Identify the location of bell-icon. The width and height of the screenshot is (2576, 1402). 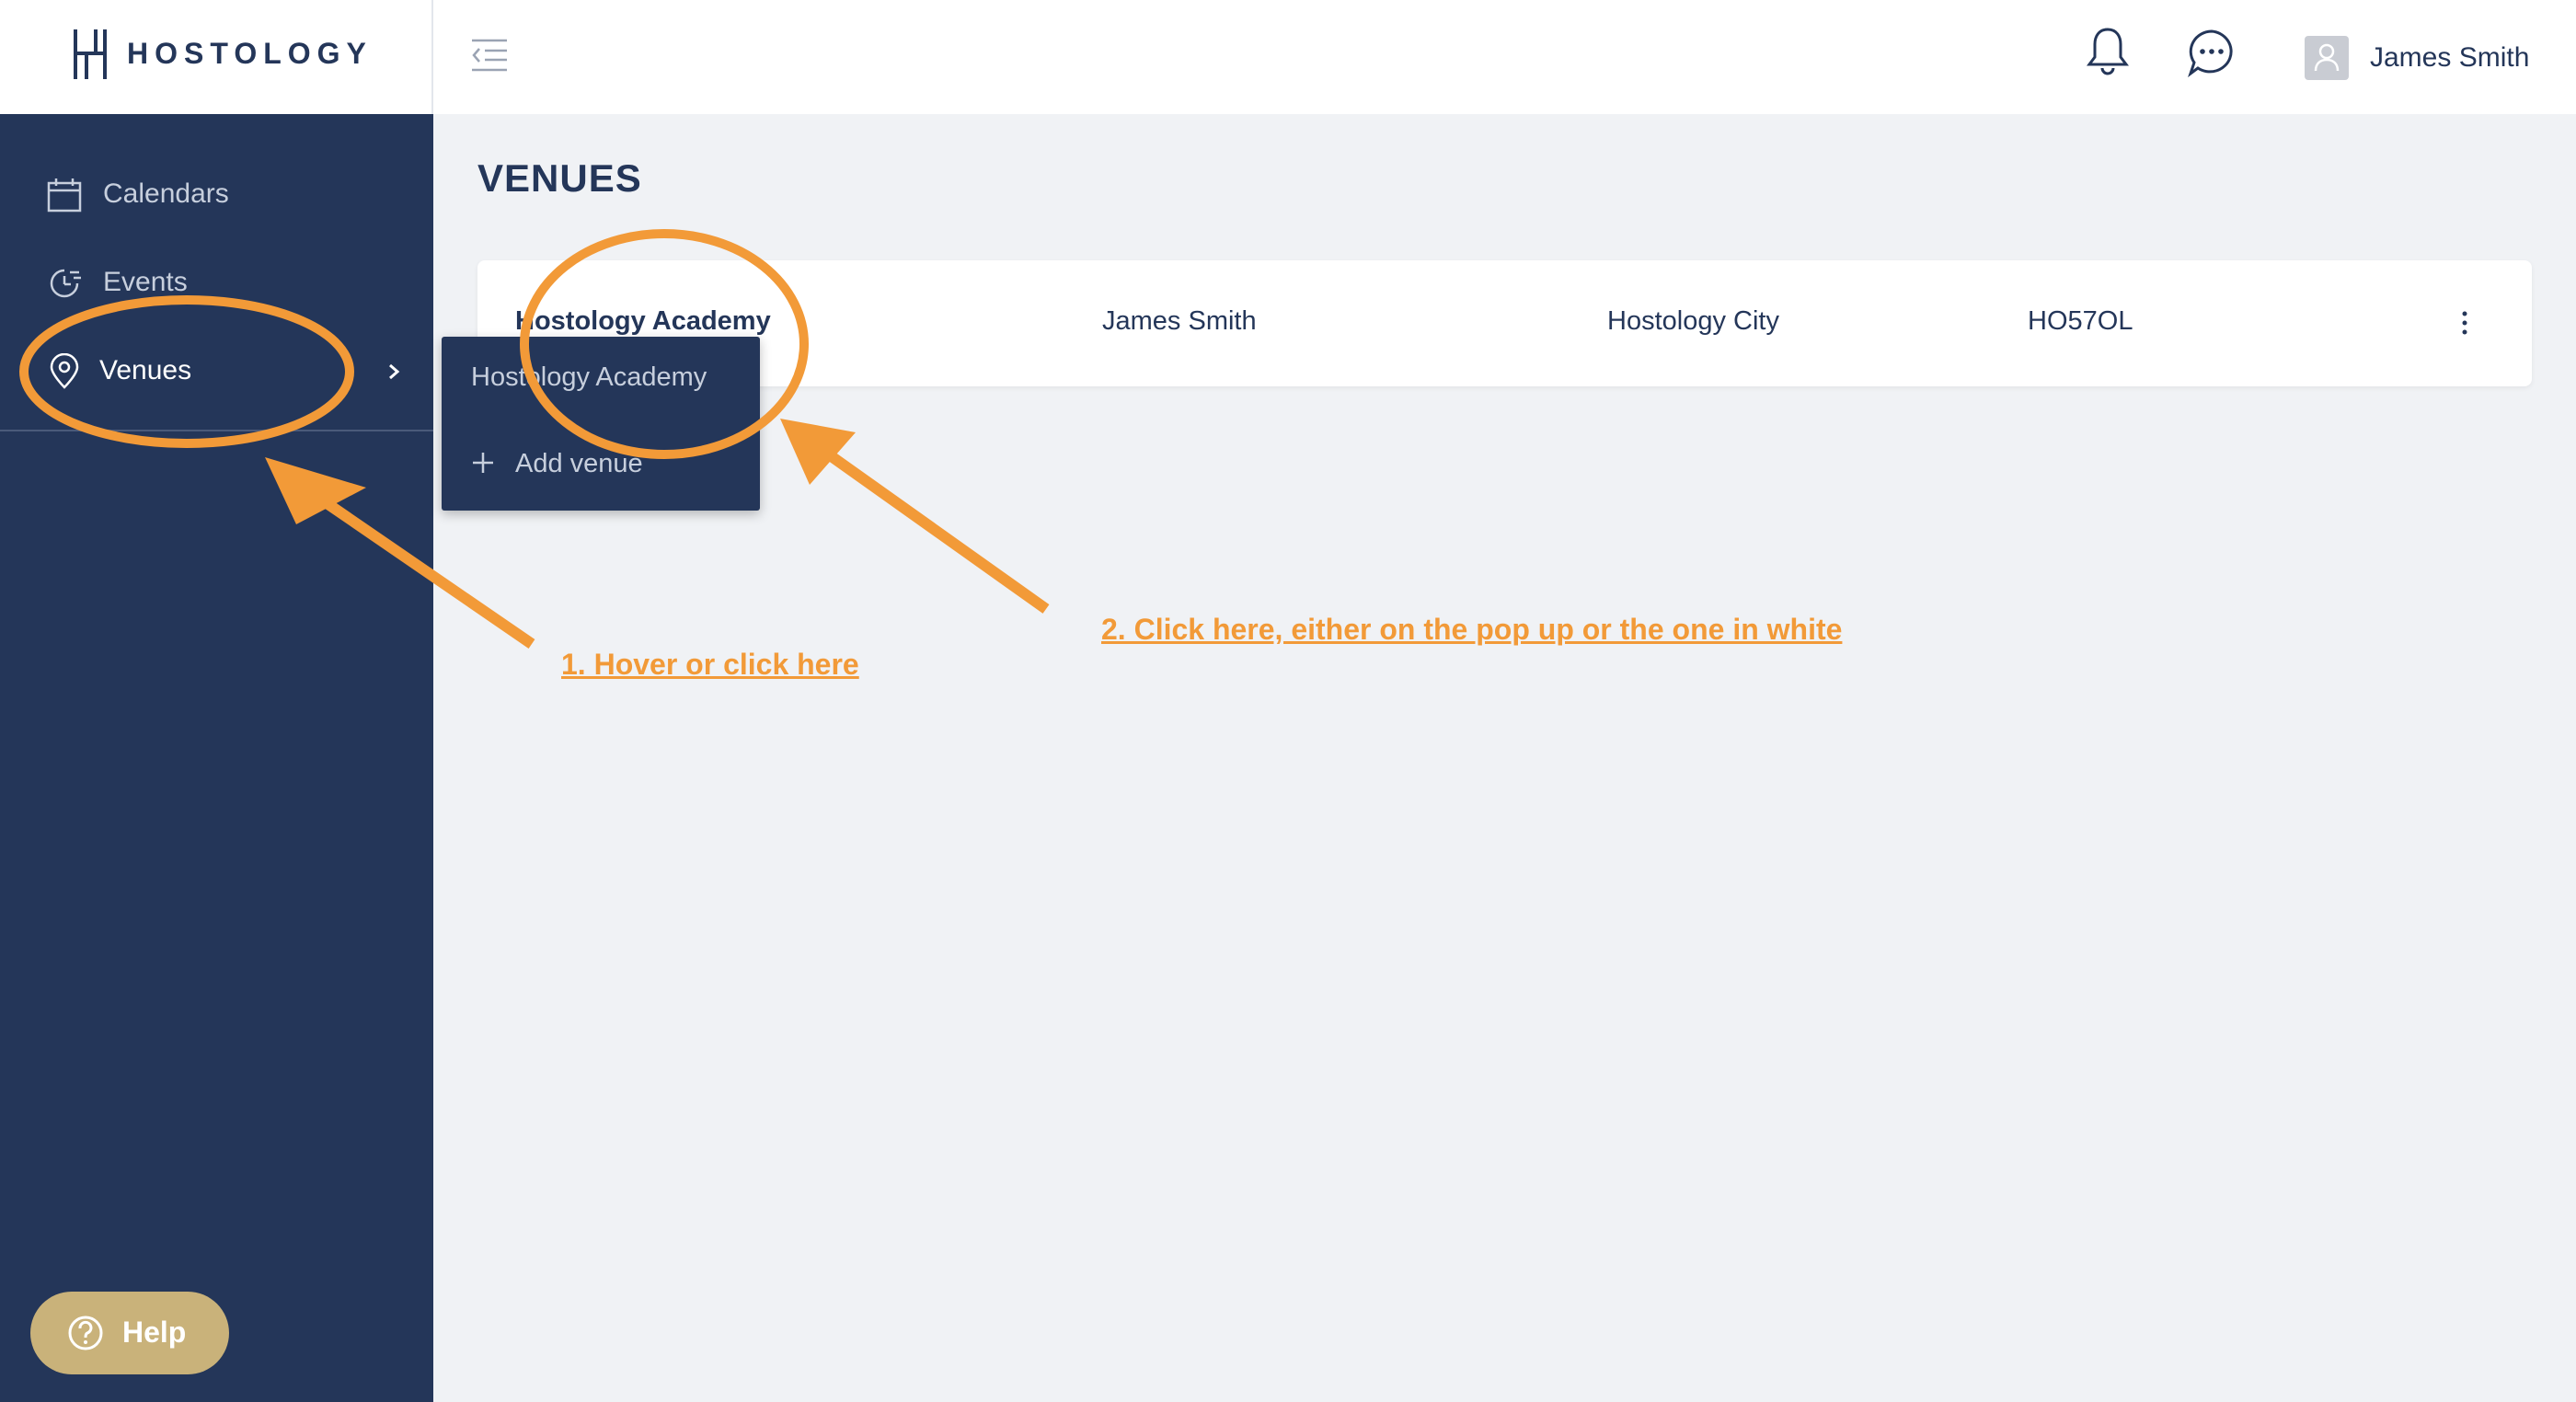
(2108, 52).